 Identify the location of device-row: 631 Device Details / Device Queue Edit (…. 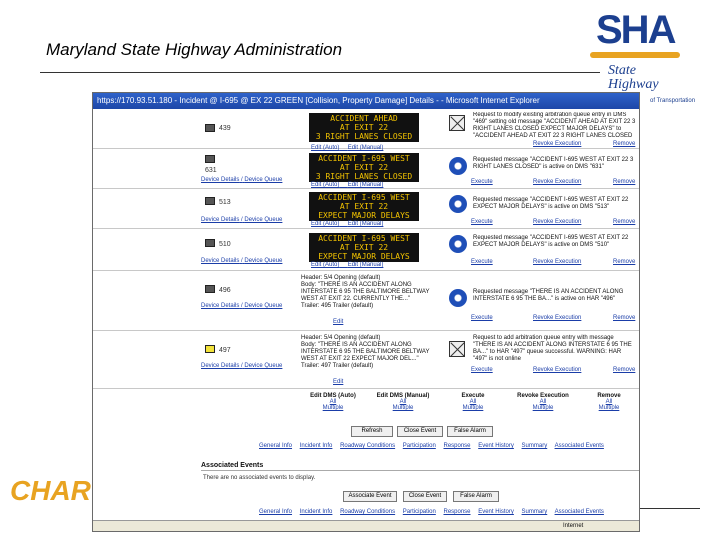
(366, 167).